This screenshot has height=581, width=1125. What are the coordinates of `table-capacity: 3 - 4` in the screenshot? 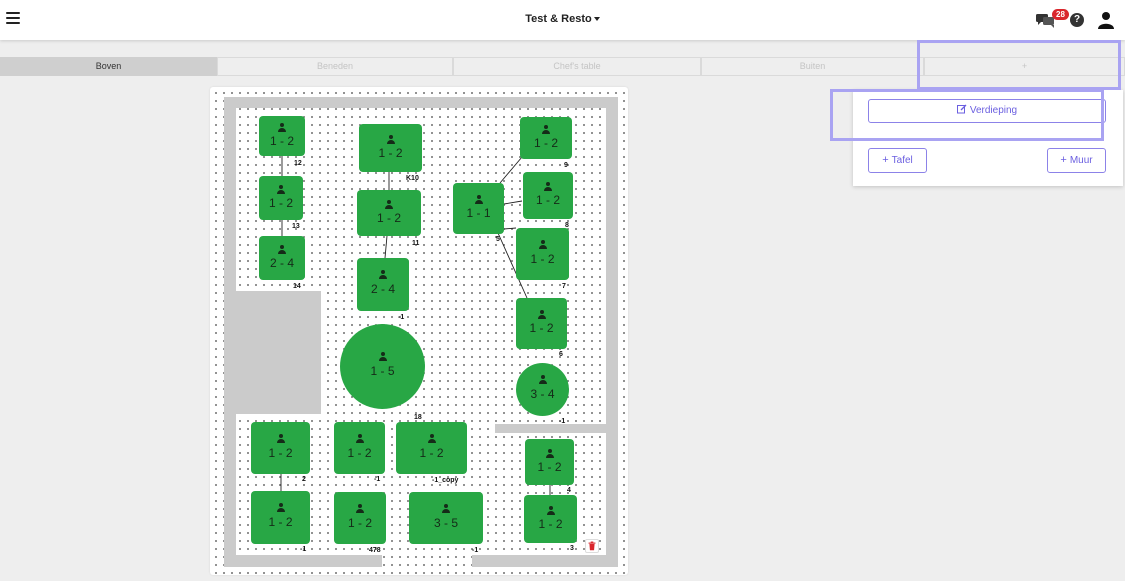 It's located at (542, 394).